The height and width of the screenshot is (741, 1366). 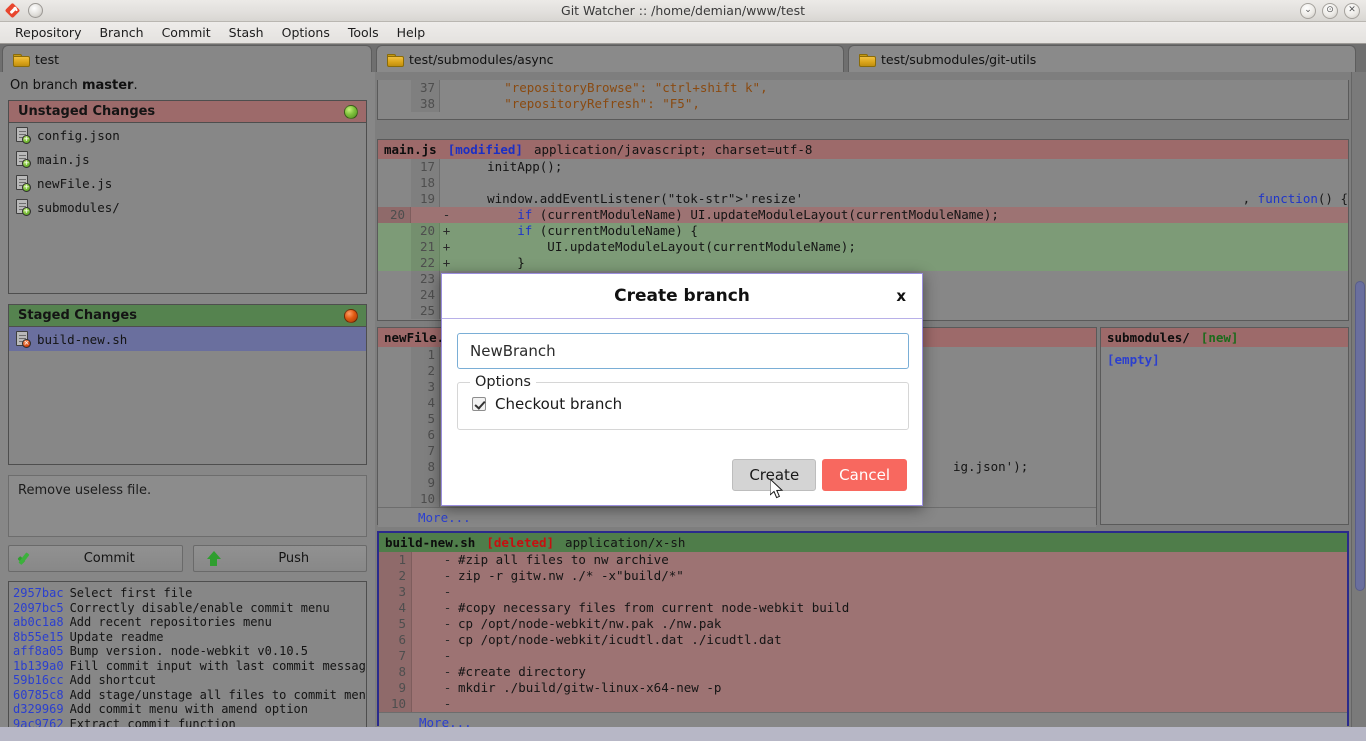 What do you see at coordinates (279, 558) in the screenshot?
I see `push-button: Push` at bounding box center [279, 558].